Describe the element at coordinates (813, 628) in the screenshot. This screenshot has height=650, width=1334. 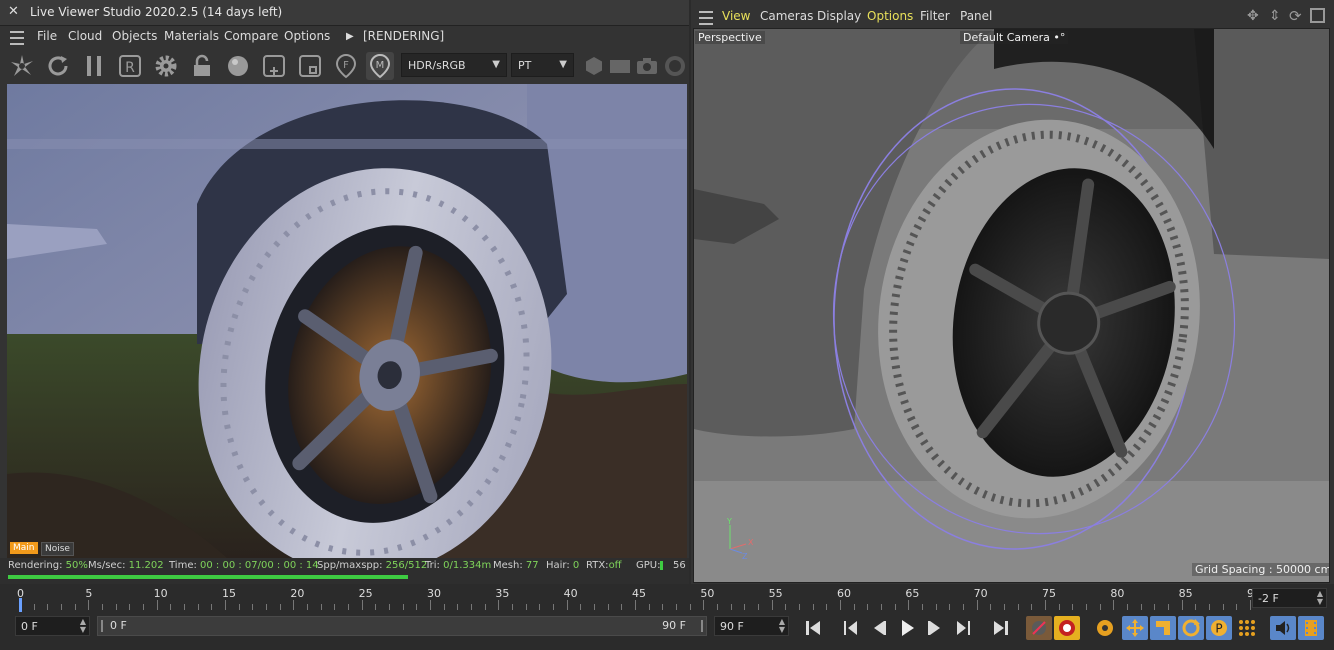
I see `go-to-start-button` at that location.